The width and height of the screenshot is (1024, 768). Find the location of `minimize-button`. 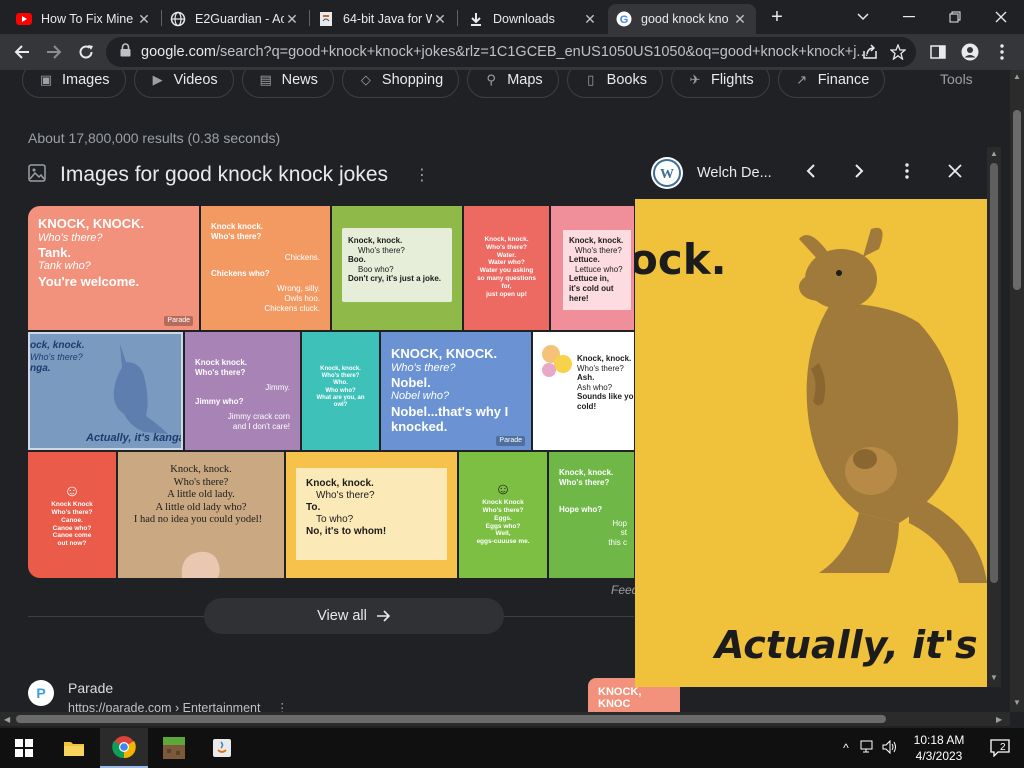

minimize-button is located at coordinates (909, 17).